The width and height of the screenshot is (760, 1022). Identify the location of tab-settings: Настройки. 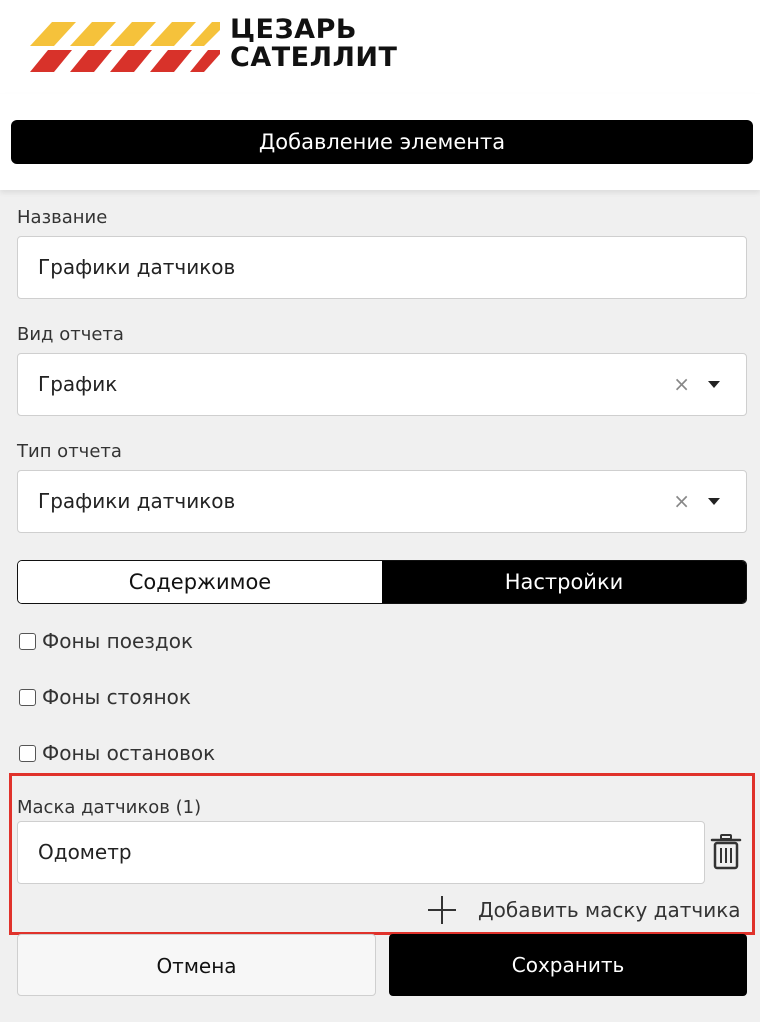
(564, 582).